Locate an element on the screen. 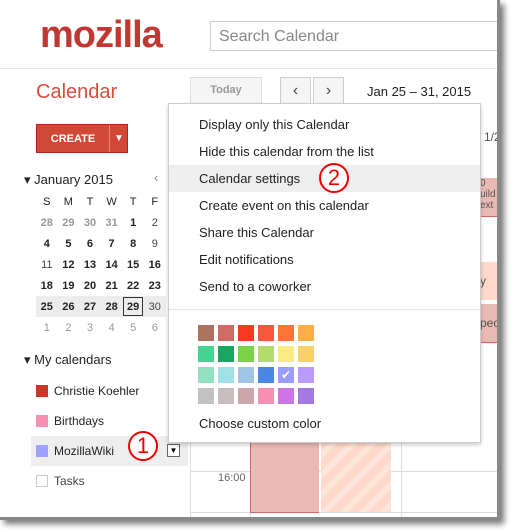  day: 26 is located at coordinates (68, 306).